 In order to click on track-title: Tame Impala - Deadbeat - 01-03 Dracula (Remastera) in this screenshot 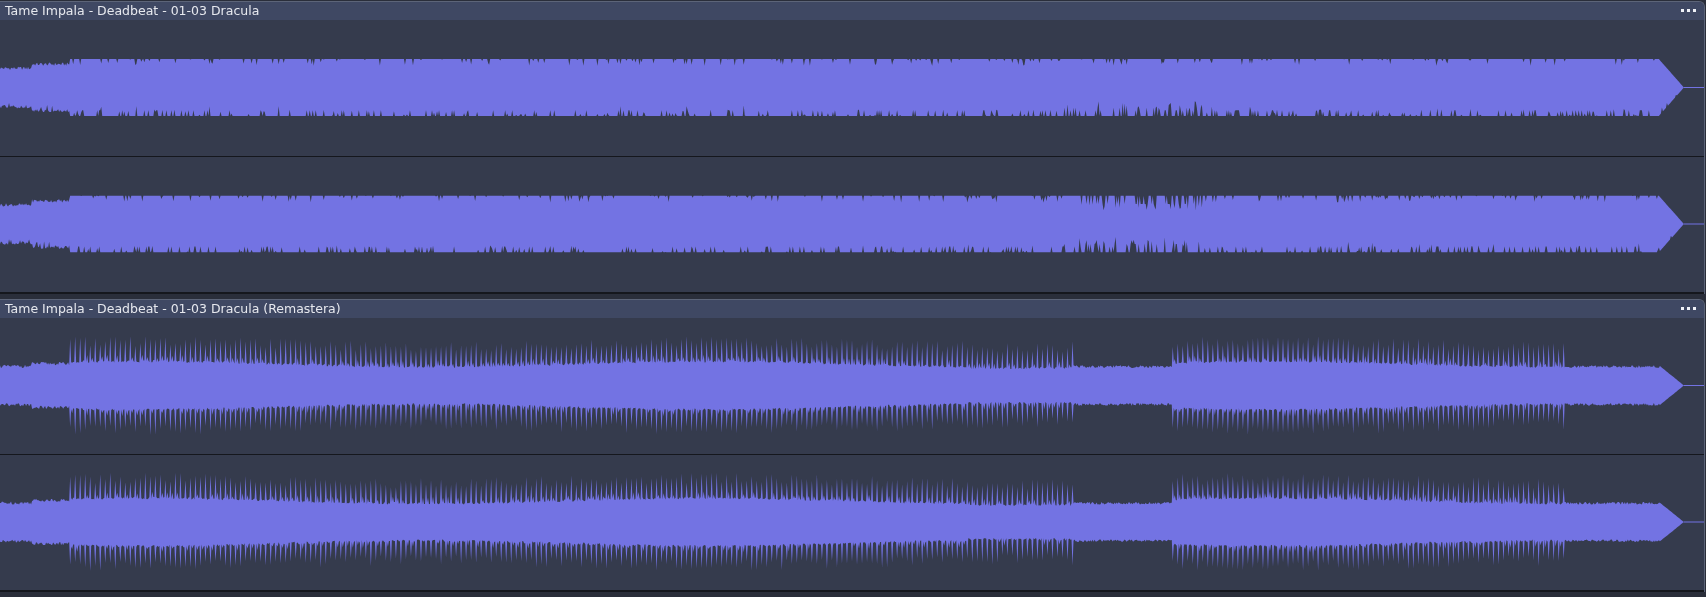, I will do `click(173, 309)`.